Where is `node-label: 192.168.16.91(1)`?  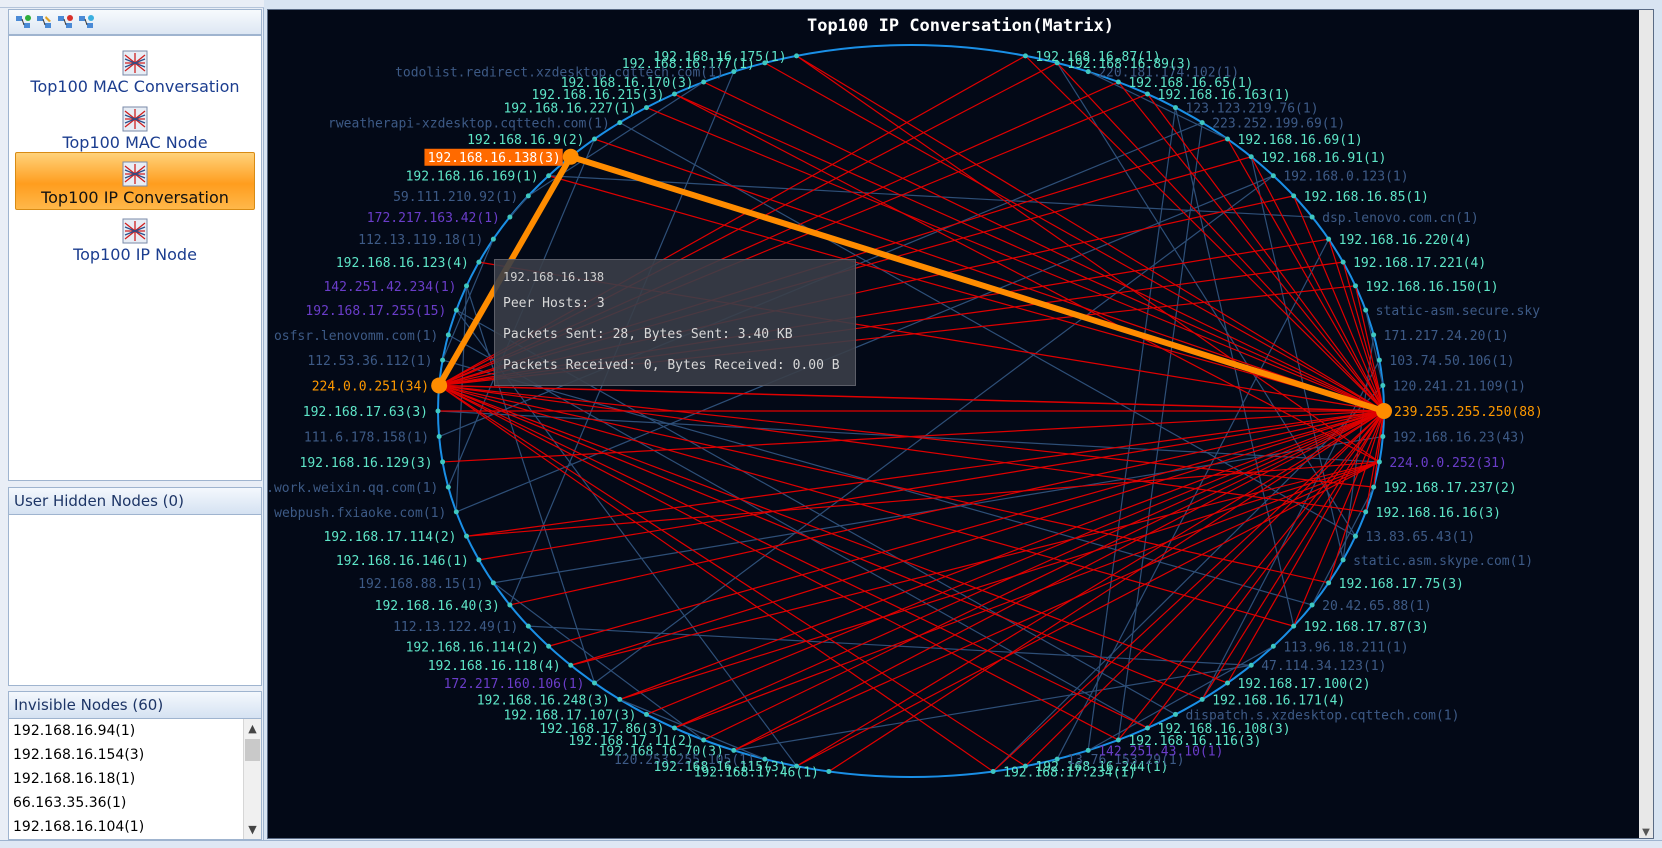 node-label: 192.168.16.91(1) is located at coordinates (1323, 158).